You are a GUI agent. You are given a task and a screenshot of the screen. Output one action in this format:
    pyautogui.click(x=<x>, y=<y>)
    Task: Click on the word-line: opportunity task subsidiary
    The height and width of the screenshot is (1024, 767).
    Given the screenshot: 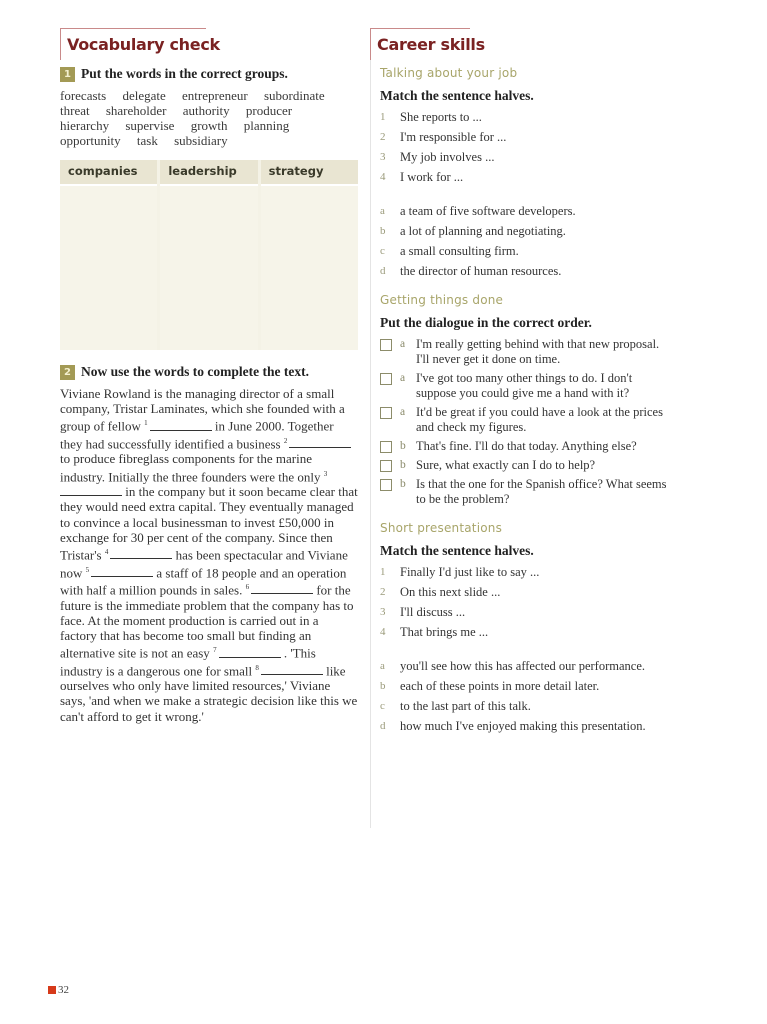 What is the action you would take?
    pyautogui.click(x=210, y=140)
    